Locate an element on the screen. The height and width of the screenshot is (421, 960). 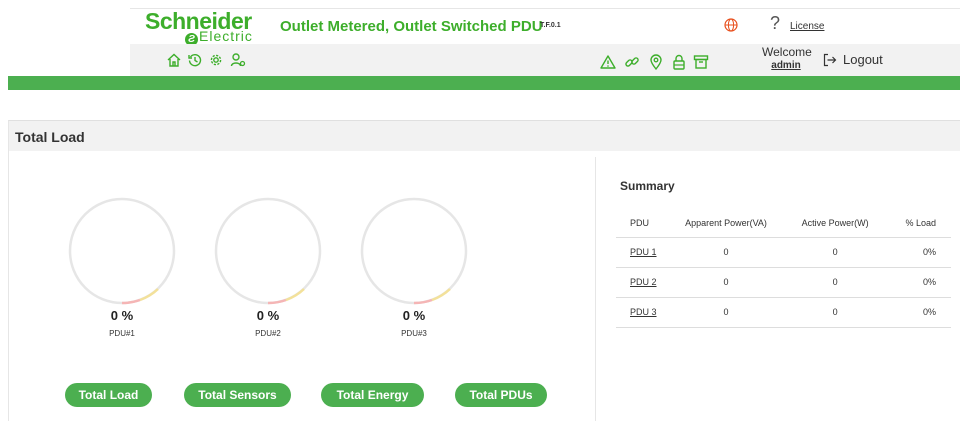
table-row: PDU 3 0 0 0% is located at coordinates (783, 312).